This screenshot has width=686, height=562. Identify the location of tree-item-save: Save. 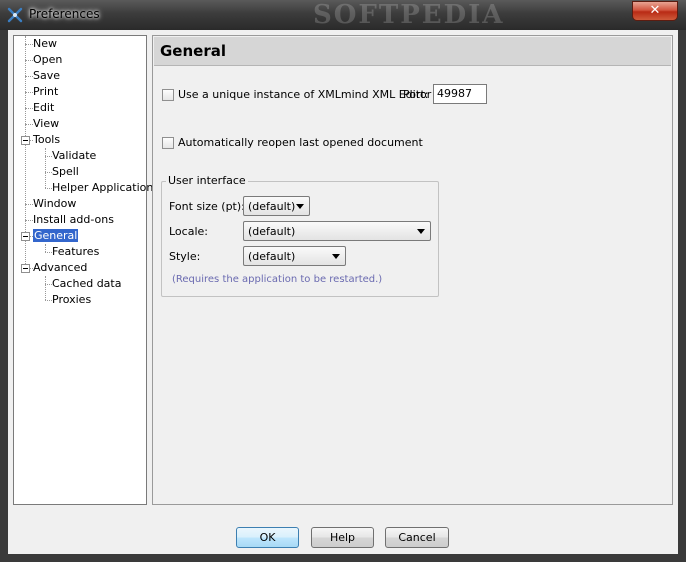
(46, 76).